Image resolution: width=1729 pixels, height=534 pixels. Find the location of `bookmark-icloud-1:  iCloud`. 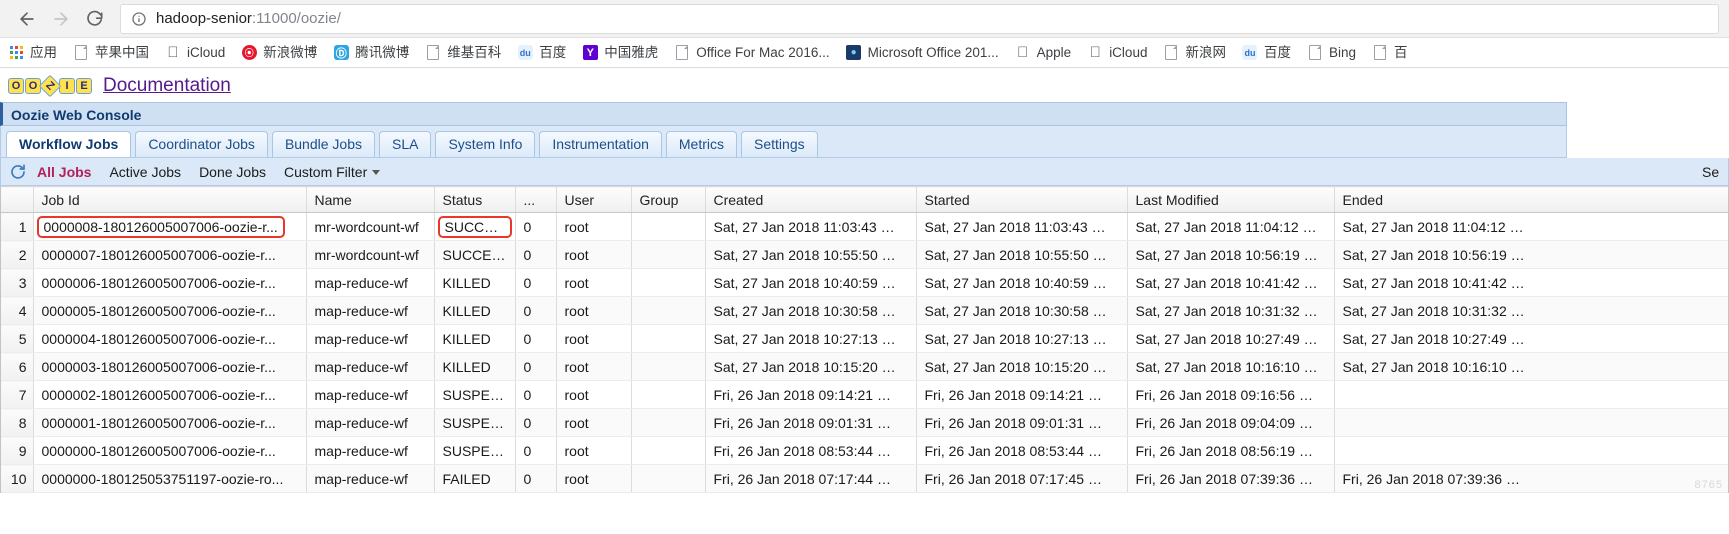

bookmark-icloud-1:  iCloud is located at coordinates (195, 53).